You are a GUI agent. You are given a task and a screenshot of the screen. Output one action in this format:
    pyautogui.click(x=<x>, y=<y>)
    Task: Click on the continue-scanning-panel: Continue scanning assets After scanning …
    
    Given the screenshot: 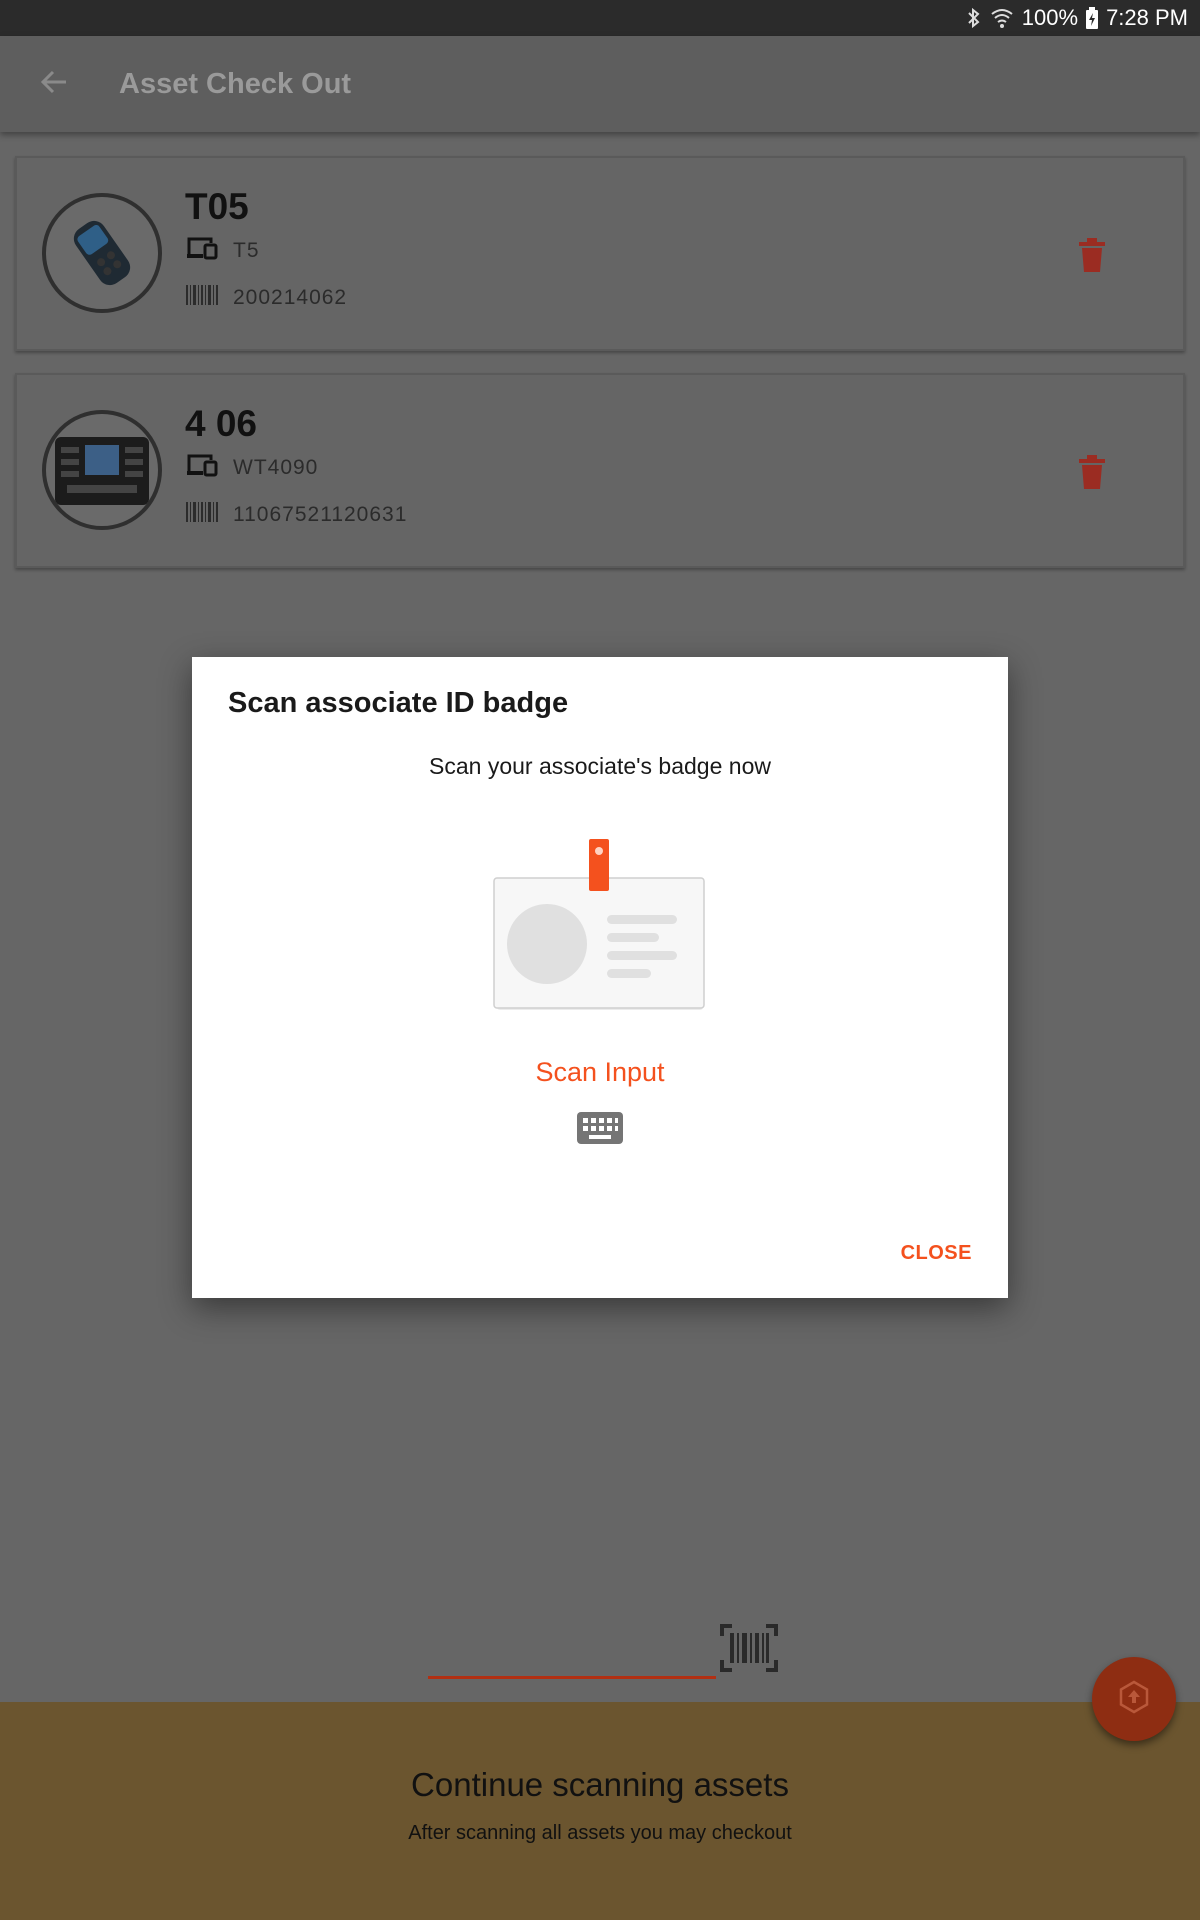 What is the action you would take?
    pyautogui.click(x=600, y=1811)
    